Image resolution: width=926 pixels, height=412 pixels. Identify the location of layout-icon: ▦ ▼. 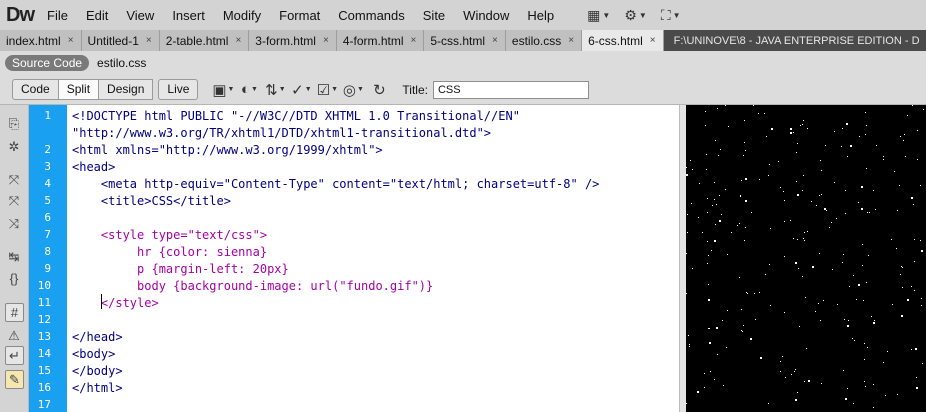
(598, 15).